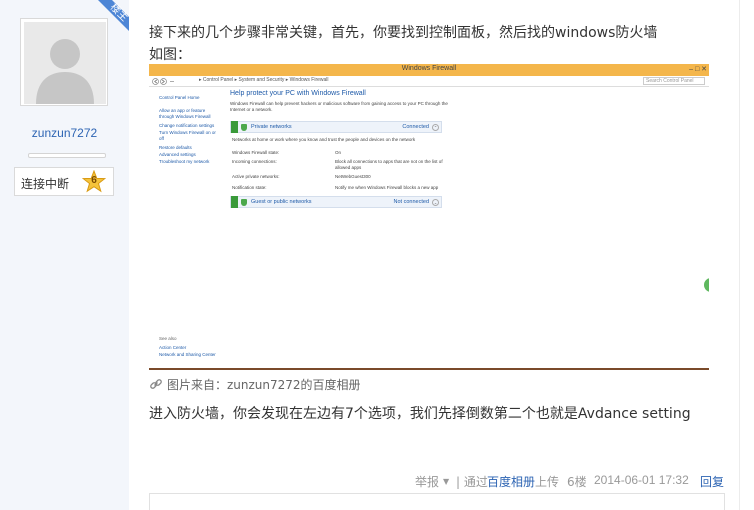  What do you see at coordinates (338, 152) in the screenshot?
I see `firewall-state-value: On` at bounding box center [338, 152].